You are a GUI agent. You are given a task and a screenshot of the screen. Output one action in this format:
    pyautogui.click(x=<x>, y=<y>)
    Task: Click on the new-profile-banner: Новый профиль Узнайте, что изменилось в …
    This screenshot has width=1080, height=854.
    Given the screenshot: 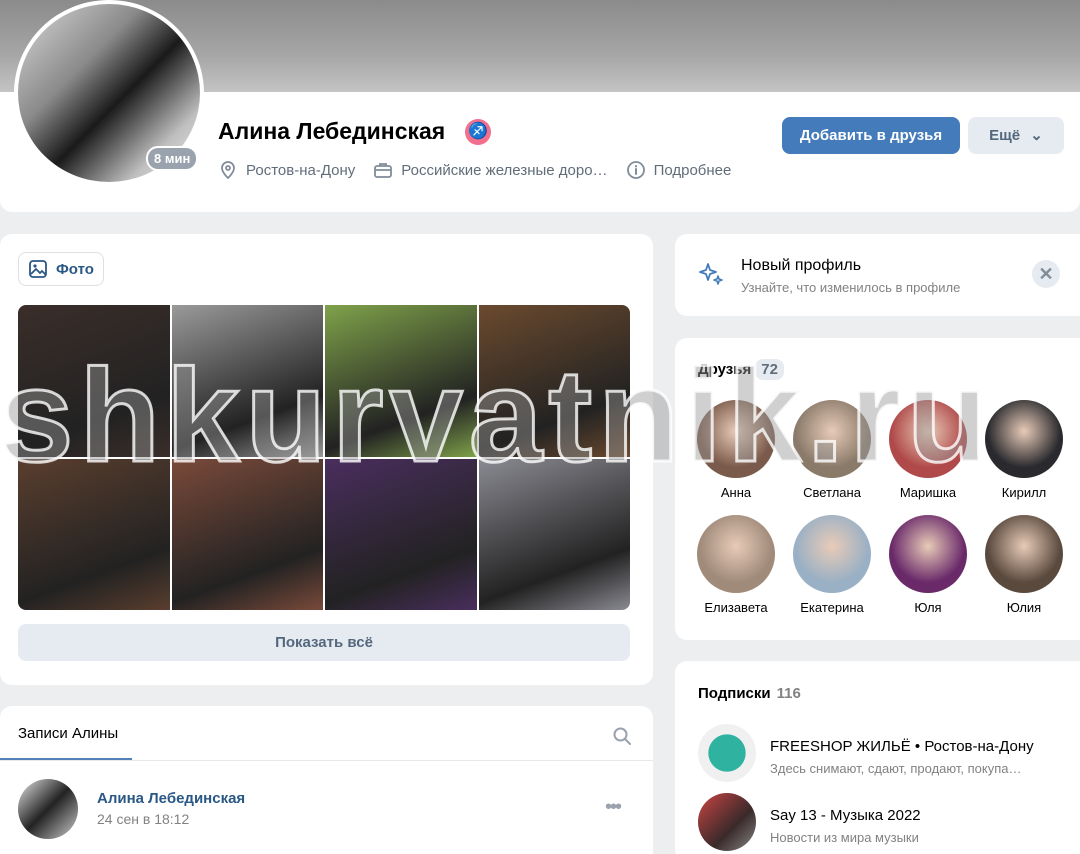 What is the action you would take?
    pyautogui.click(x=877, y=275)
    